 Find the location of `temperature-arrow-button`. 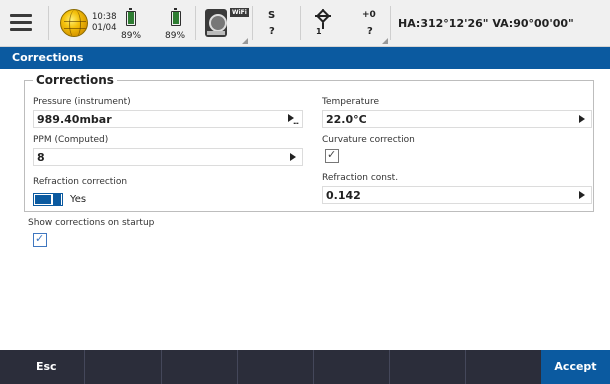

temperature-arrow-button is located at coordinates (582, 119).